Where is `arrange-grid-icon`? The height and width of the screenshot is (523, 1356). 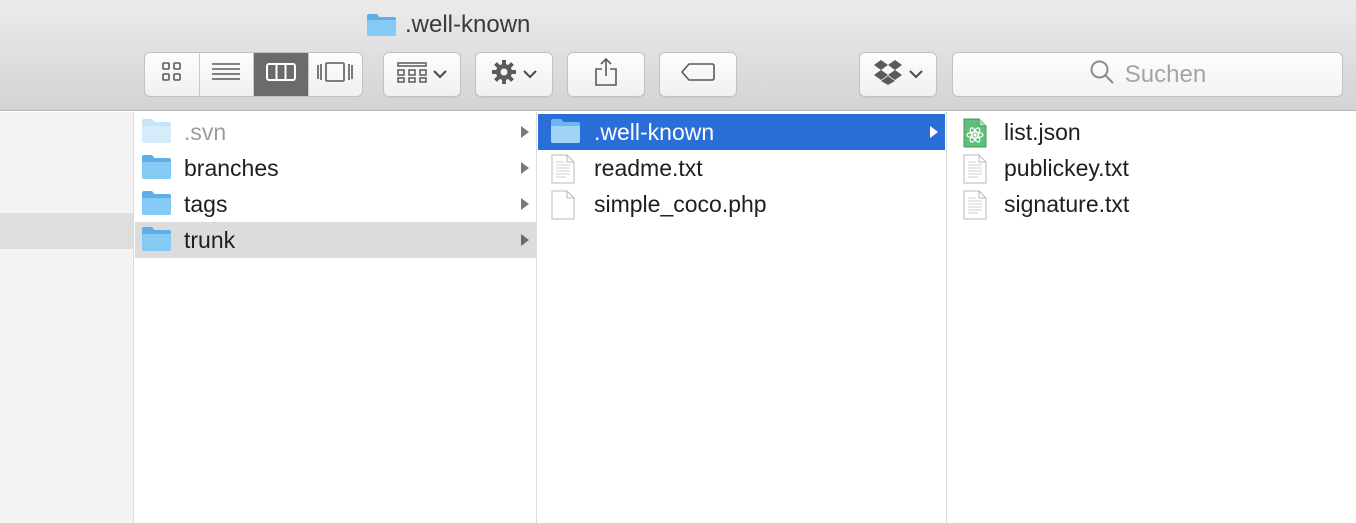 arrange-grid-icon is located at coordinates (412, 74).